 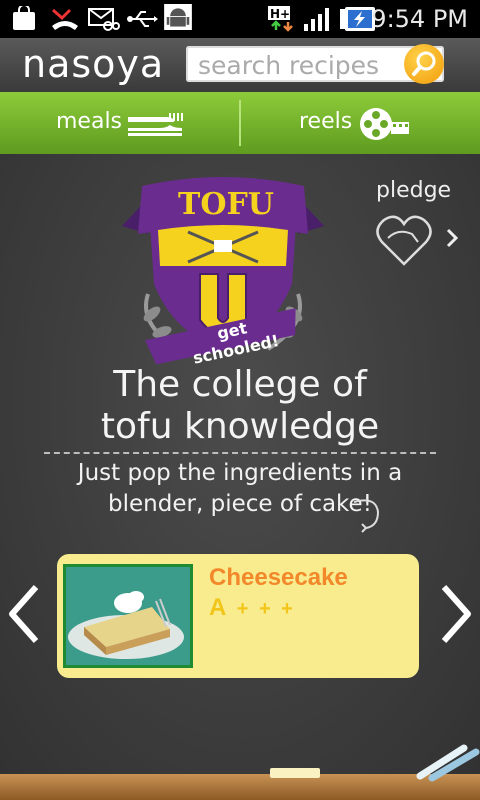 I want to click on utensils-icon, so click(x=155, y=124).